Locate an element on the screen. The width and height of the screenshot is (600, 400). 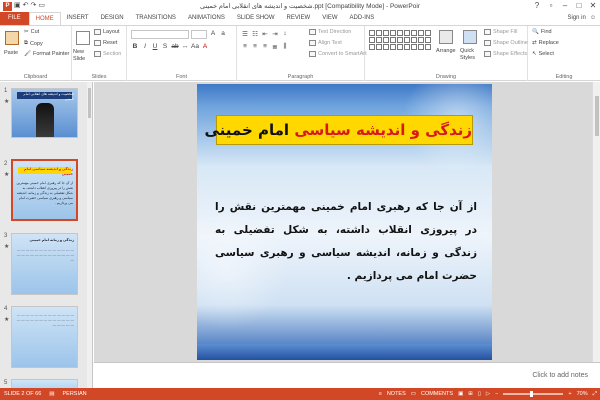
minimize-icon: – is located at coordinates (565, 6).